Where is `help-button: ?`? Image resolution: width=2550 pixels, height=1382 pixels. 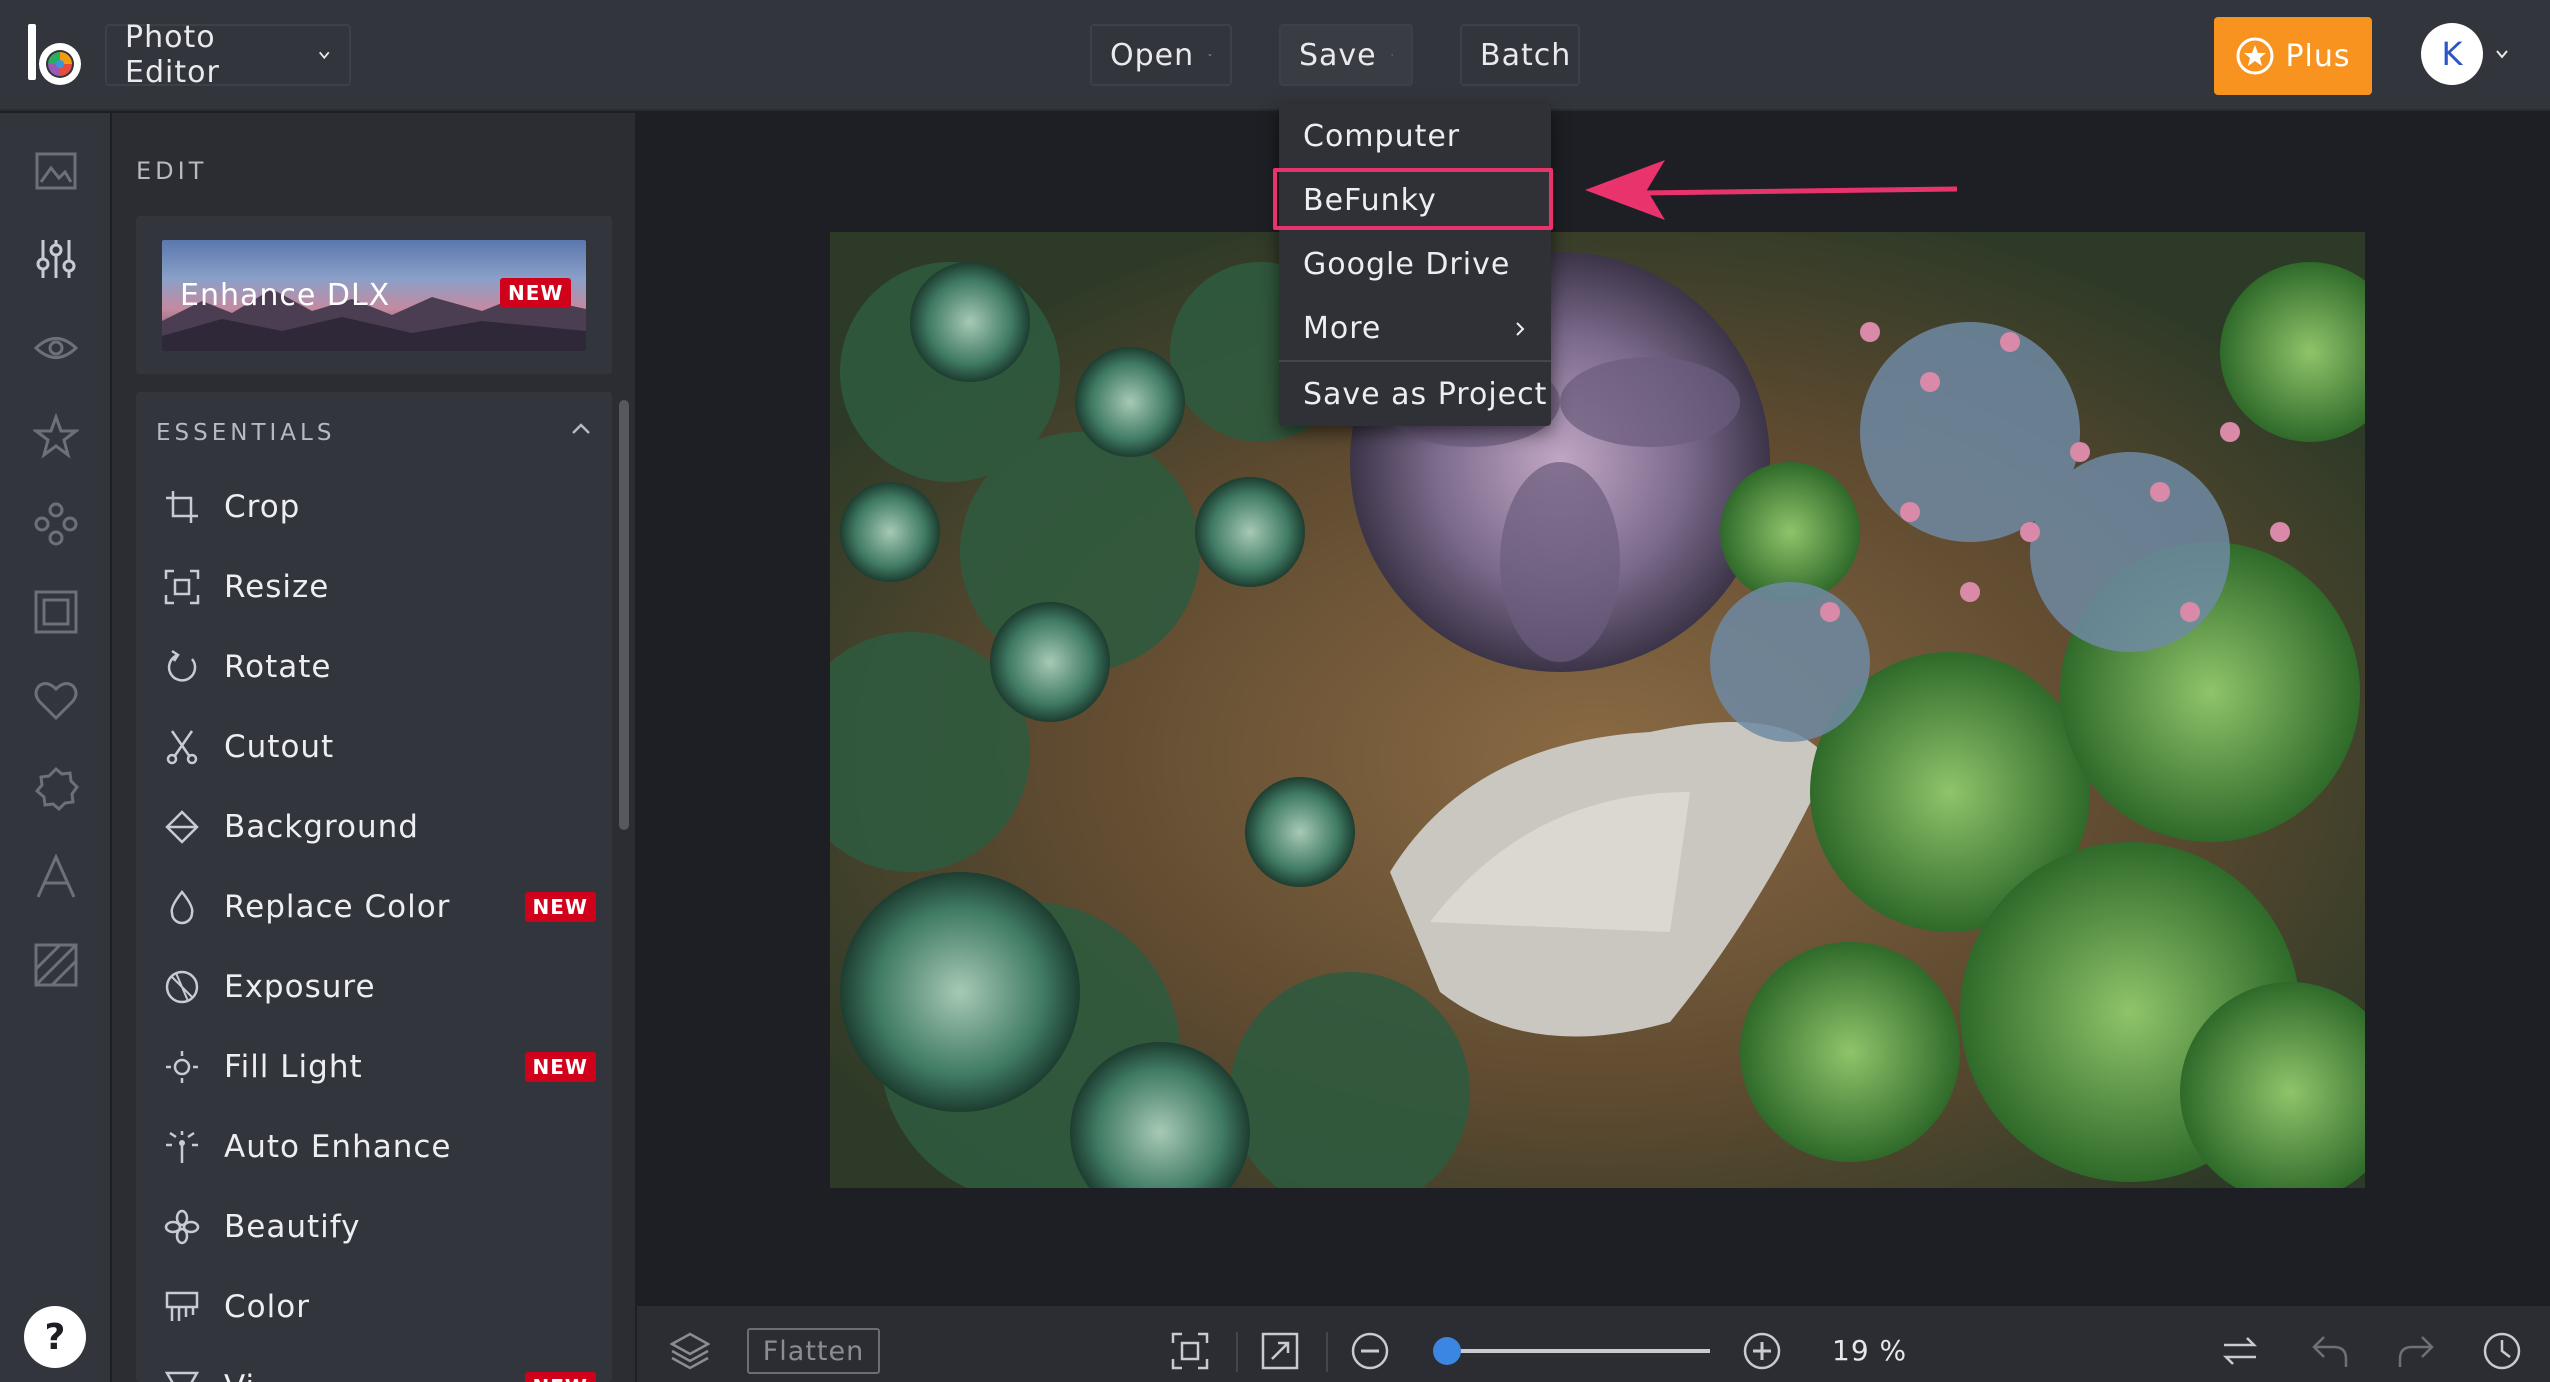
help-button: ? is located at coordinates (55, 1337).